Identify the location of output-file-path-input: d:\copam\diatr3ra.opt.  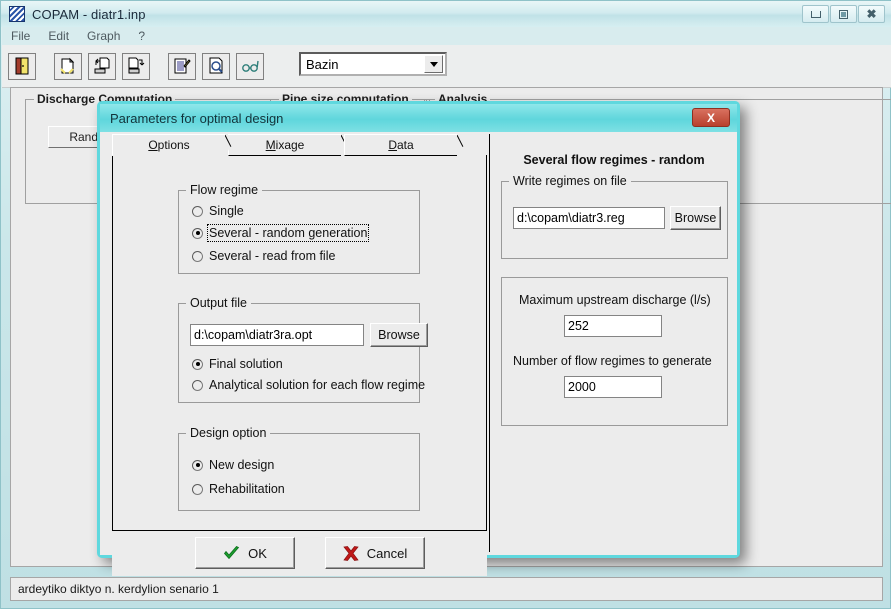
(277, 335).